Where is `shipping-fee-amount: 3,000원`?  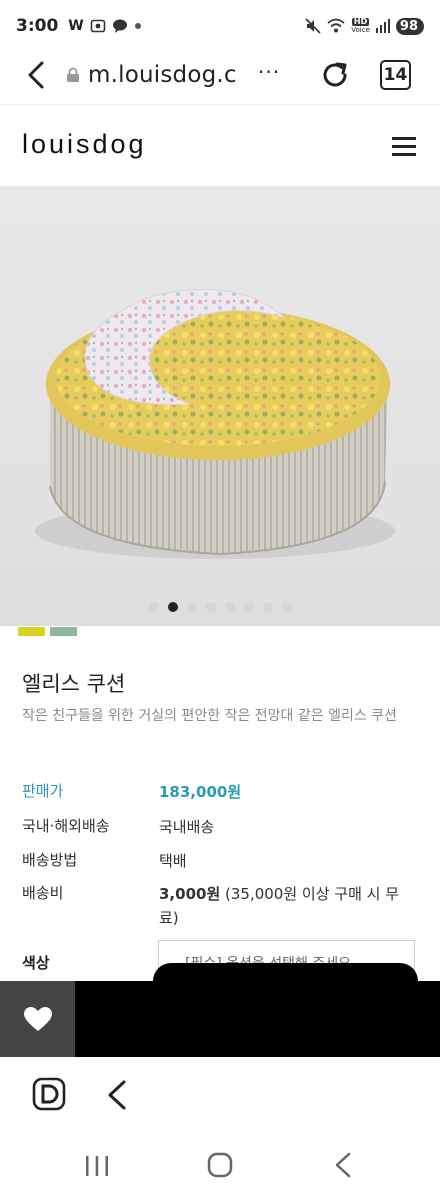
shipping-fee-amount: 3,000원 is located at coordinates (190, 894).